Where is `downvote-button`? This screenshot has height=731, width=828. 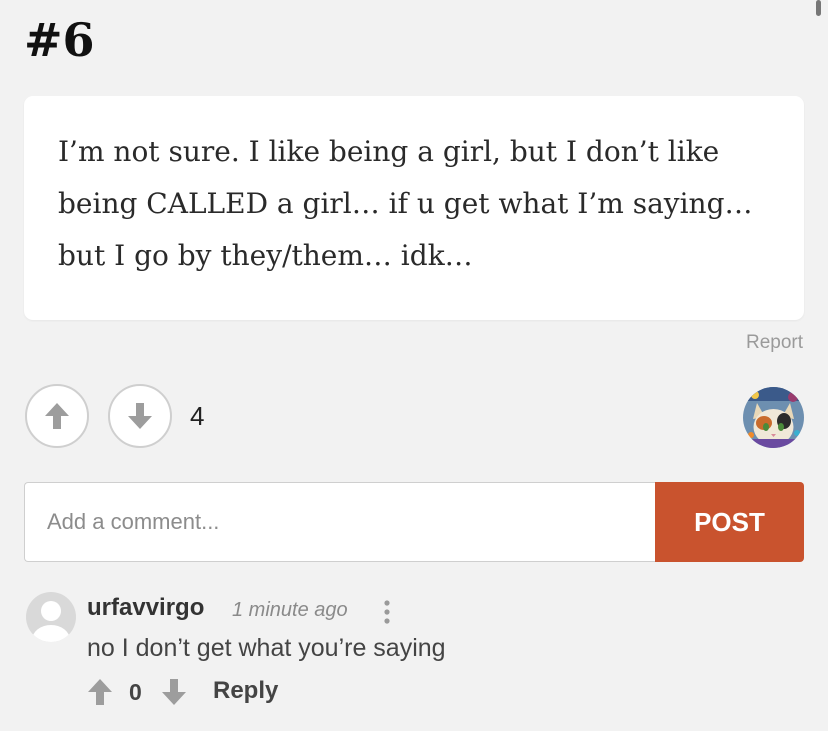
downvote-button is located at coordinates (140, 416).